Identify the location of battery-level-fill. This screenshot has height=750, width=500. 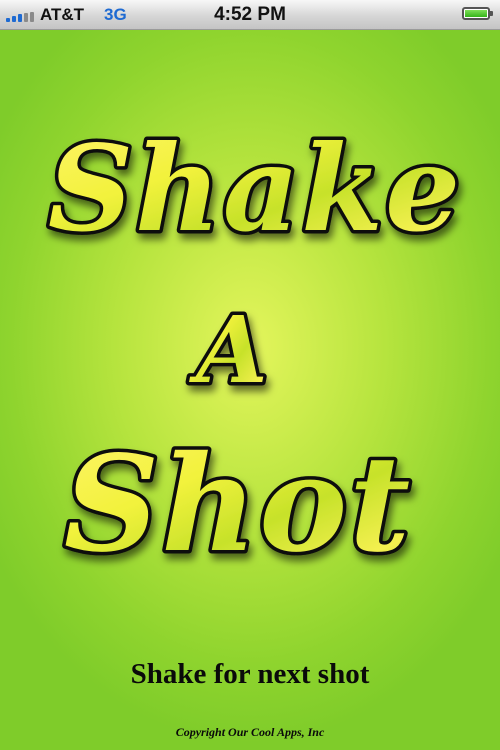
(476, 13).